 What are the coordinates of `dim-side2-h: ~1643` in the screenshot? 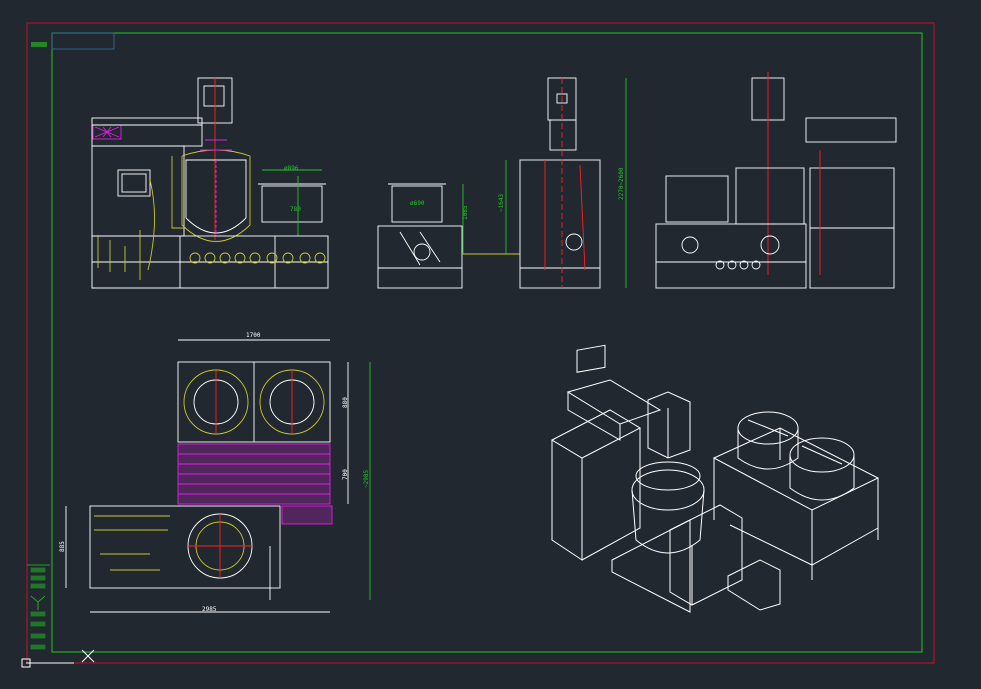 It's located at (501, 203).